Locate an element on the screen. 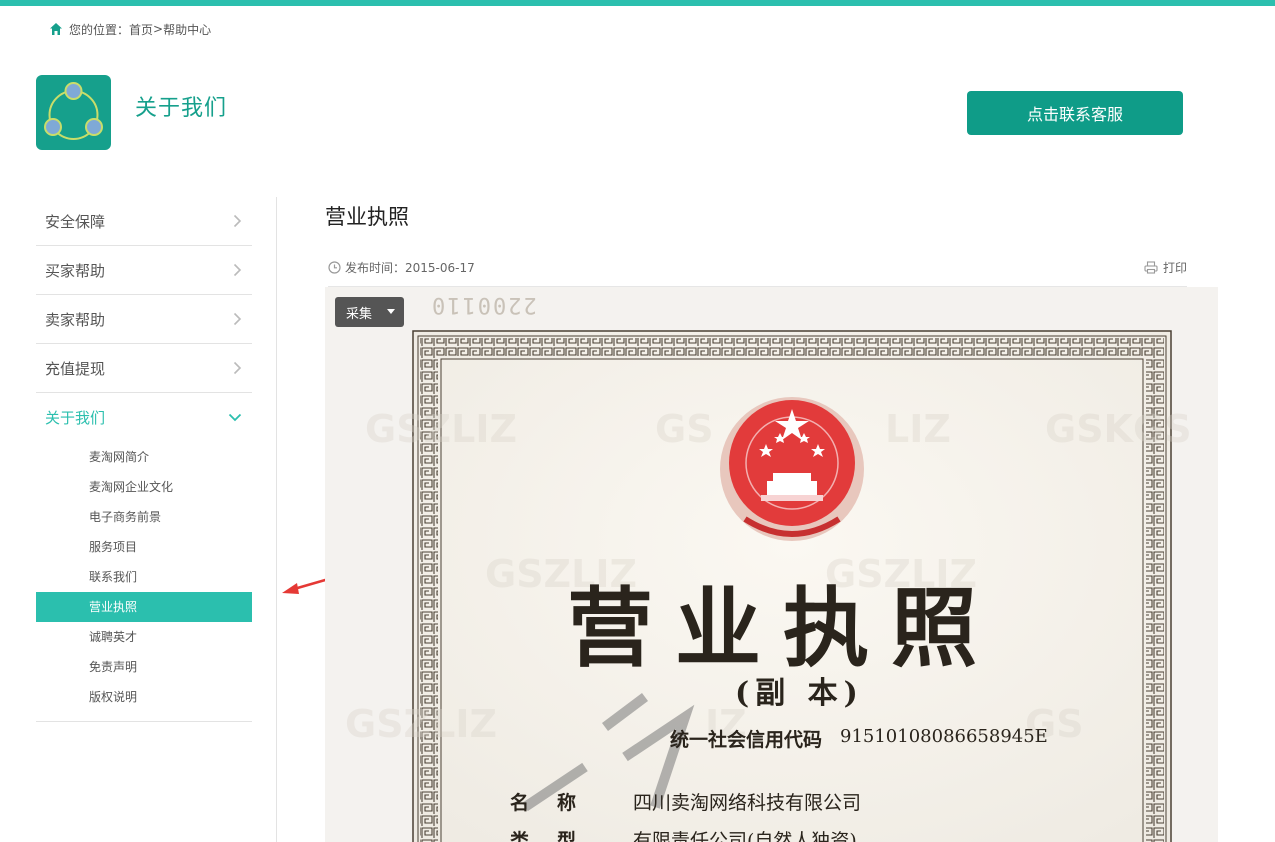  subnav-item-intro: 麦淘网简介 is located at coordinates (144, 457).